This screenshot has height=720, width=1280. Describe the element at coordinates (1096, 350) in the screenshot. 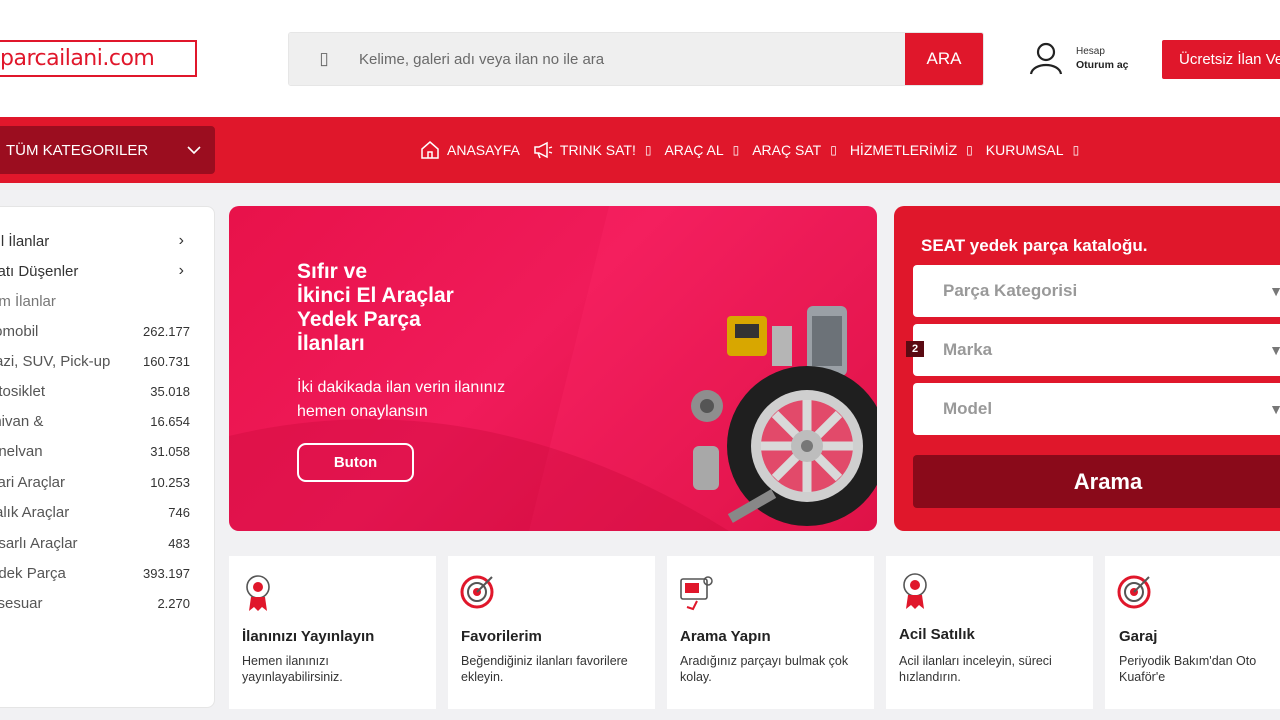

I see `brand-select: Marka ▼` at that location.